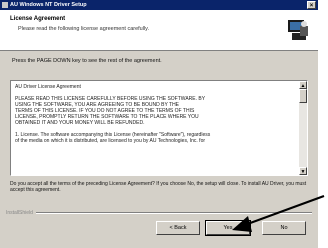  Describe the element at coordinates (311, 5) in the screenshot. I see `close-icon: ×` at that location.